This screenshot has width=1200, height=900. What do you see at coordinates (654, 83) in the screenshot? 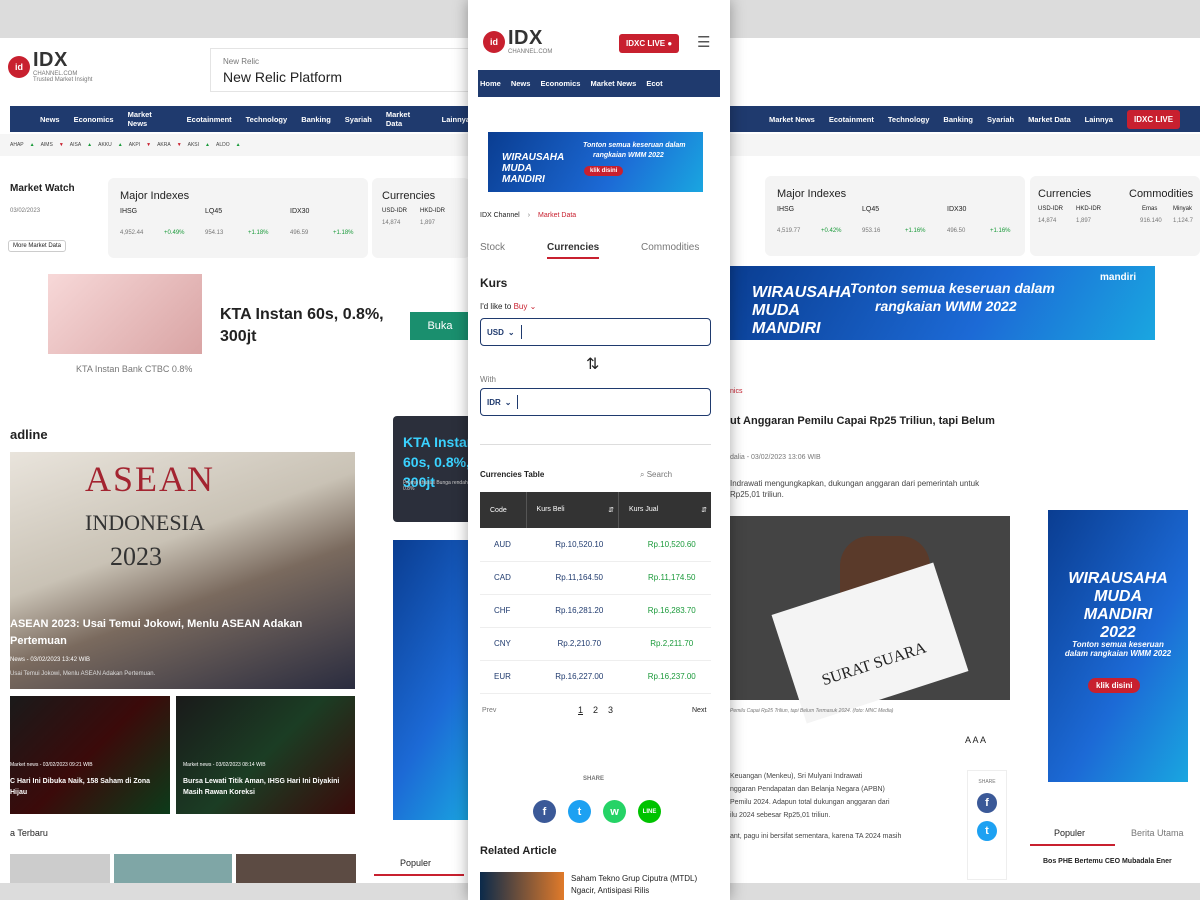
I see `nav-ecotainment: Ecot` at bounding box center [654, 83].